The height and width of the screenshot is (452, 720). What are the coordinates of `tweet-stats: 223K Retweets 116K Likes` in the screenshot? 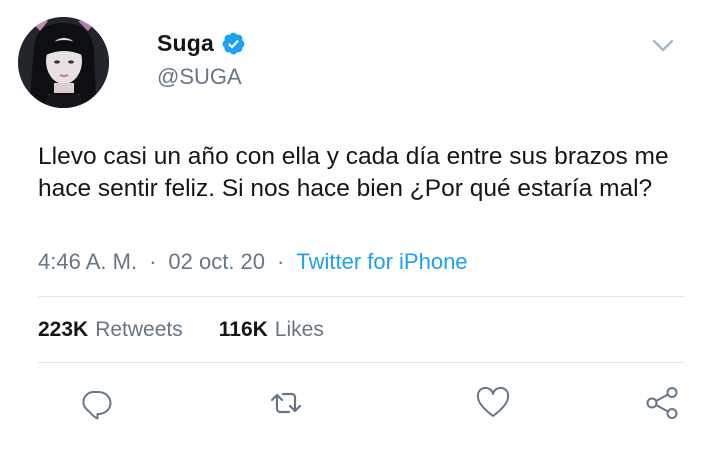 It's located at (181, 330).